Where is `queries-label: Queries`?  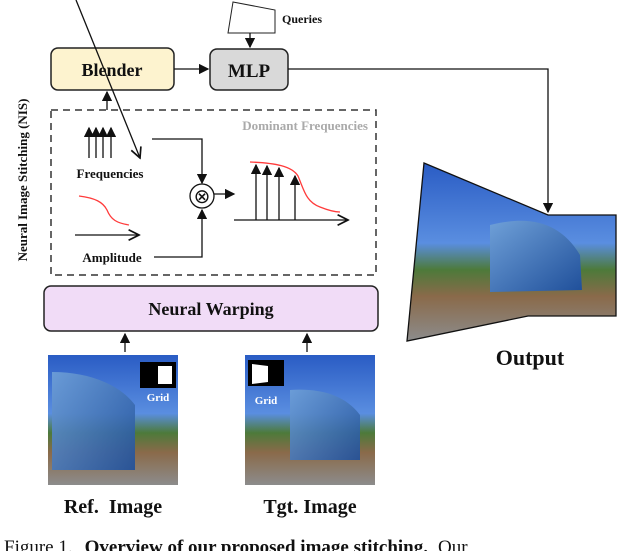
queries-label: Queries is located at coordinates (302, 19).